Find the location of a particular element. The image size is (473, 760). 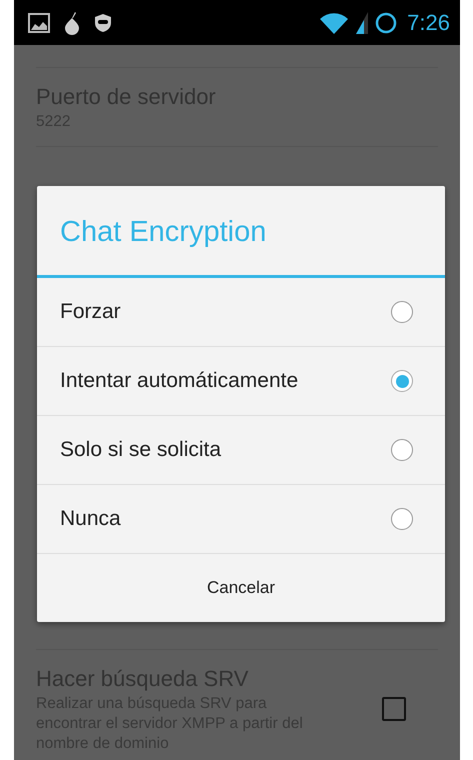

loading-circle-icon is located at coordinates (386, 23).